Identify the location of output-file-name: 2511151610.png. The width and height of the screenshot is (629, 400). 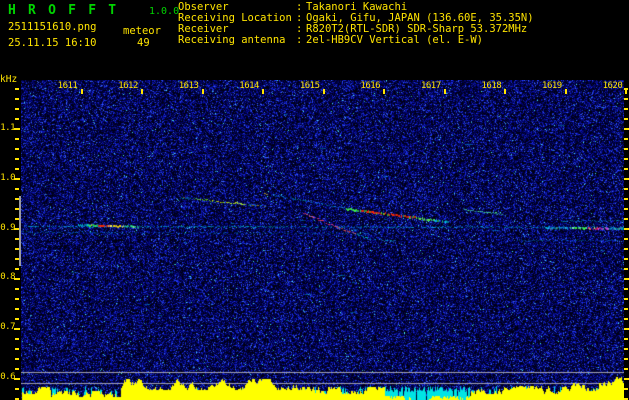
(52, 27).